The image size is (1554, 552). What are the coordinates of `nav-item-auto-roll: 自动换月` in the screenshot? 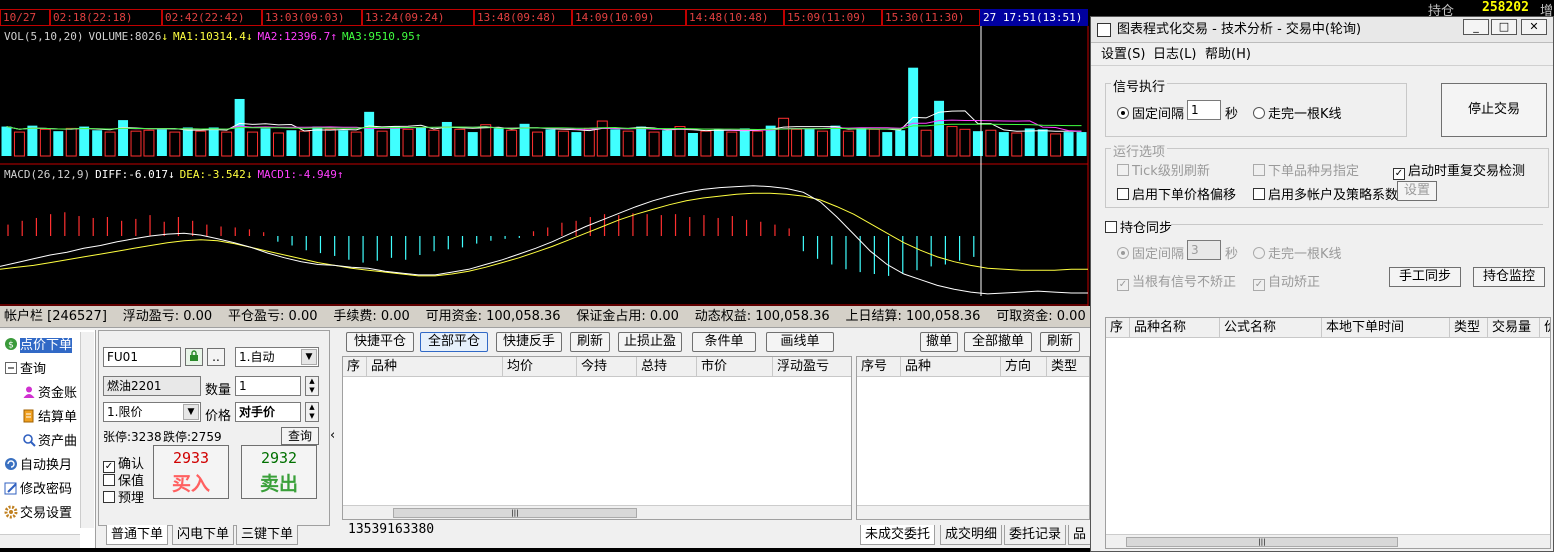 It's located at (38, 466).